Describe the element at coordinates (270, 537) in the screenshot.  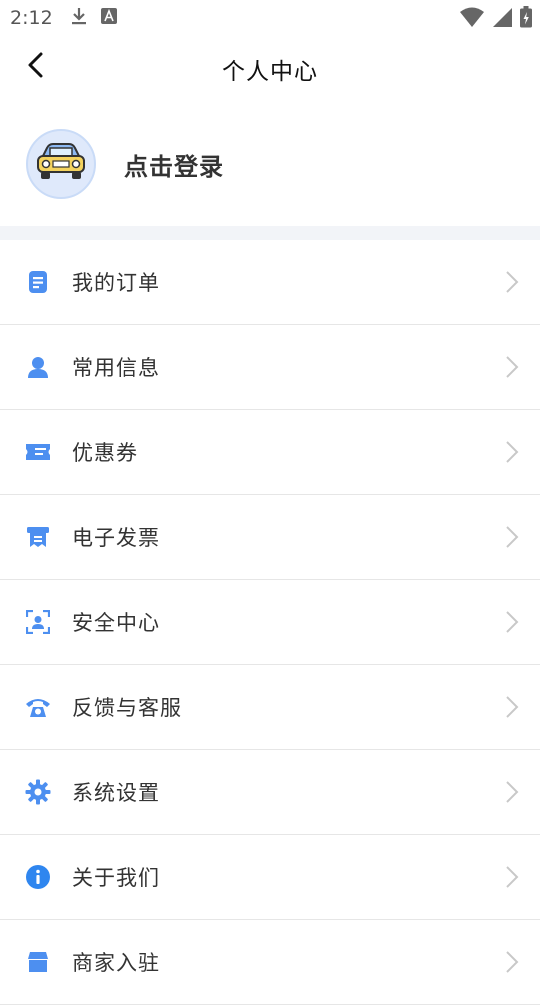
I see `menu-item-invoice: 电子发票` at that location.